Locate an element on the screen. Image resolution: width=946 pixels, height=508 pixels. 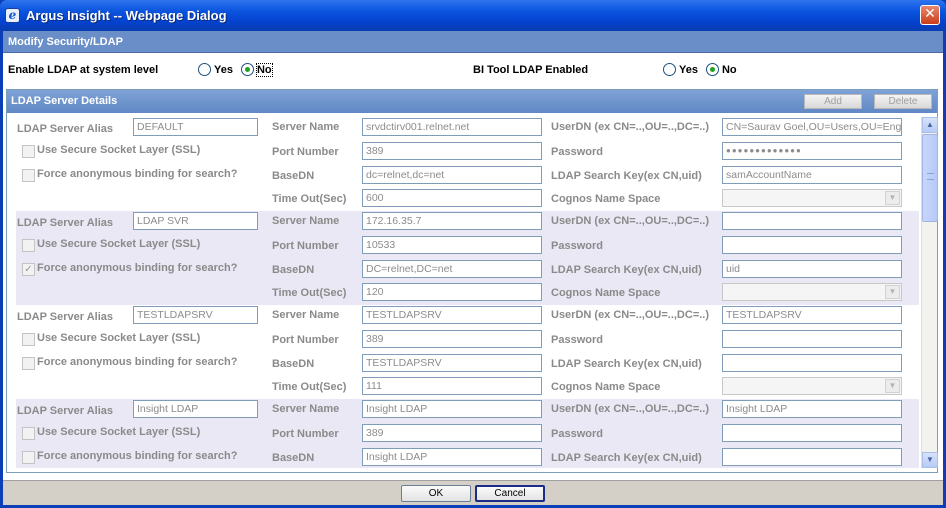
bi-tool-no-radio is located at coordinates (712, 69).